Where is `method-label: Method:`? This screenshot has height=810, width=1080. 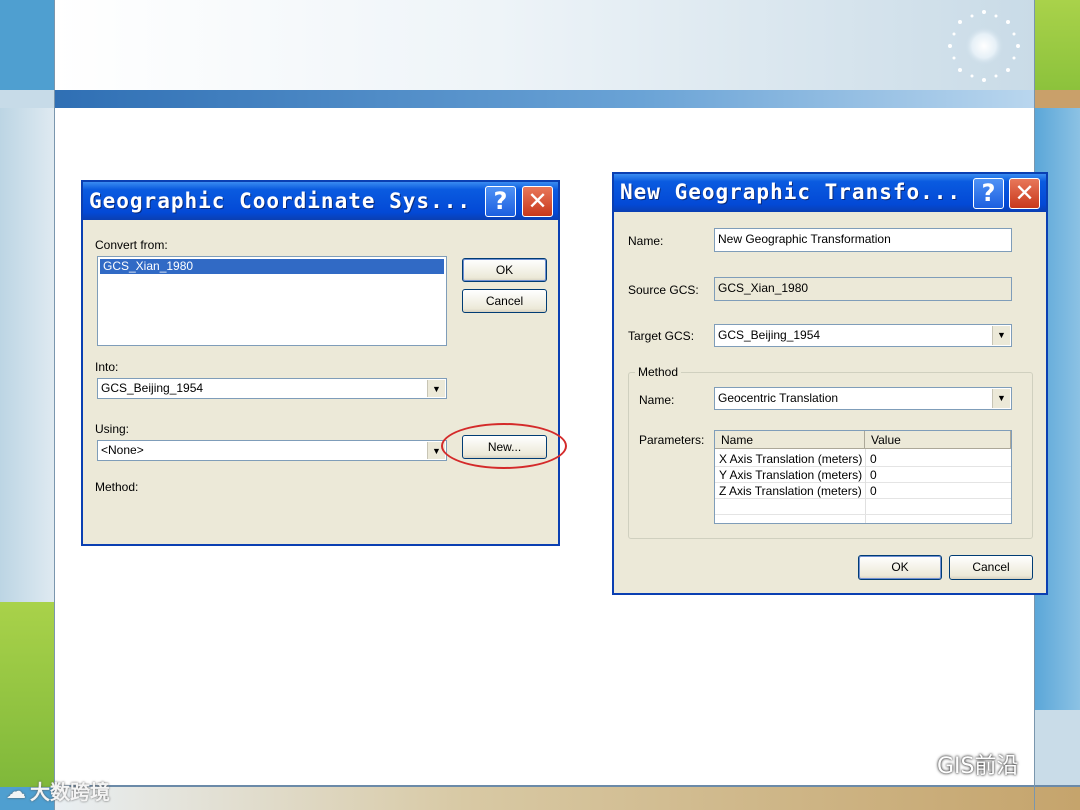 method-label: Method: is located at coordinates (117, 487).